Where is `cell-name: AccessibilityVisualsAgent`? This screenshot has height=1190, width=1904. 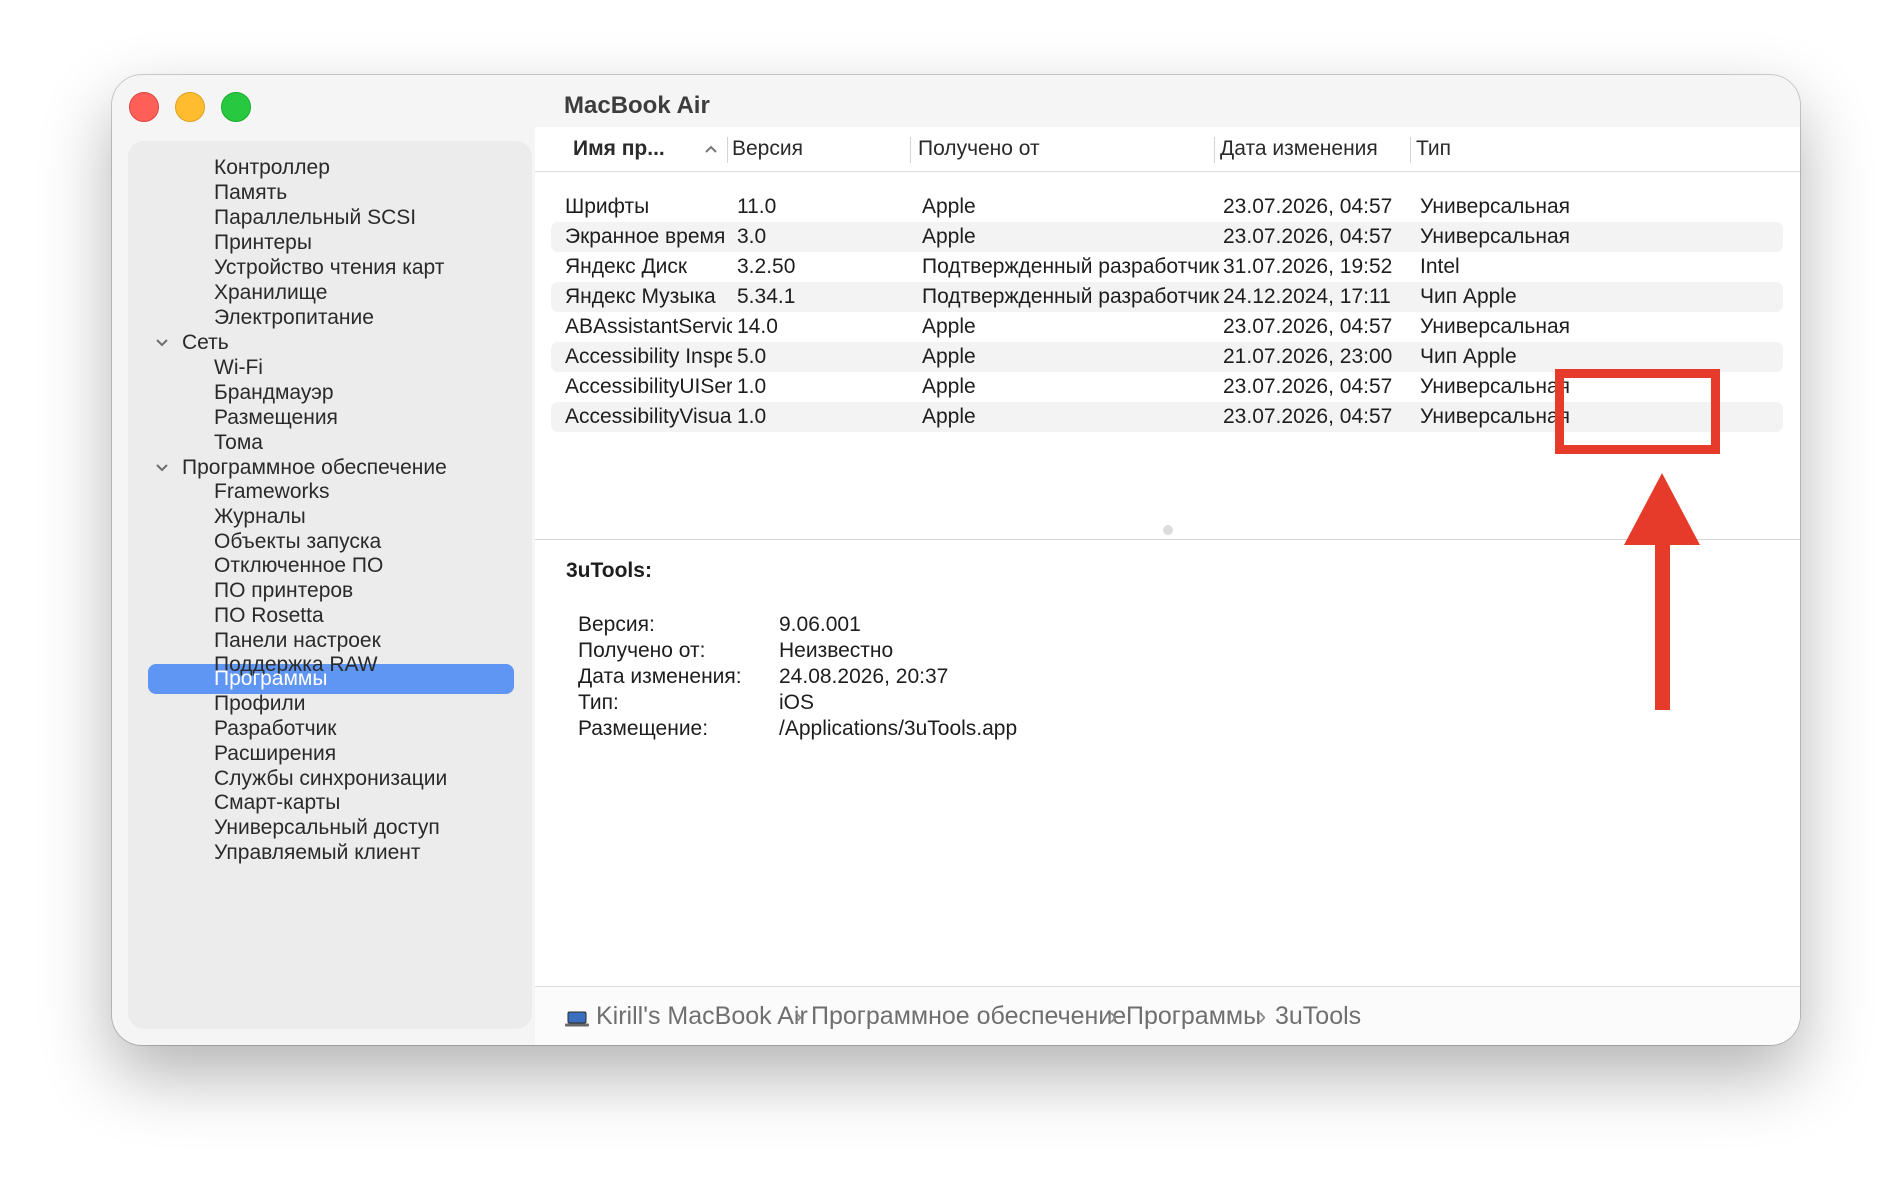
cell-name: AccessibilityVisualsAgent is located at coordinates (648, 416).